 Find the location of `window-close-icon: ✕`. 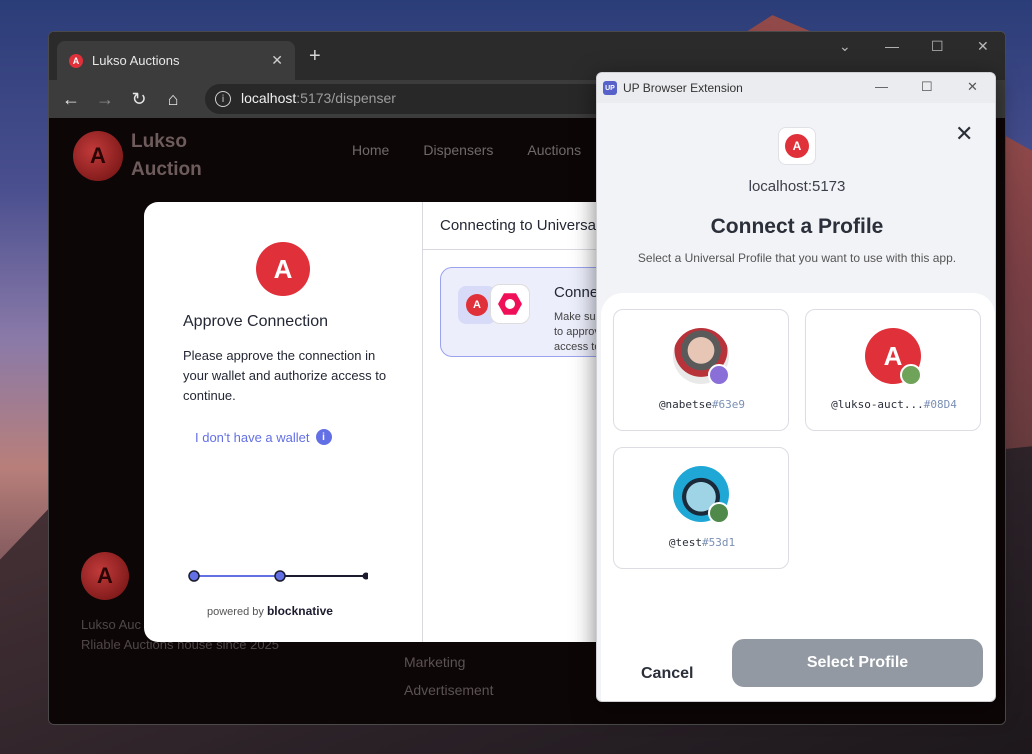

window-close-icon: ✕ is located at coordinates (983, 46).